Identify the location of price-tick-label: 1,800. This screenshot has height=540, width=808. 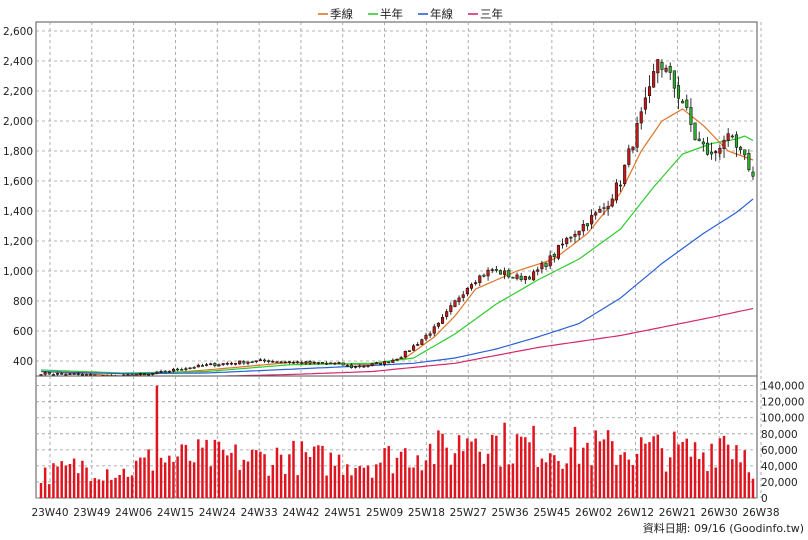
(18, 152).